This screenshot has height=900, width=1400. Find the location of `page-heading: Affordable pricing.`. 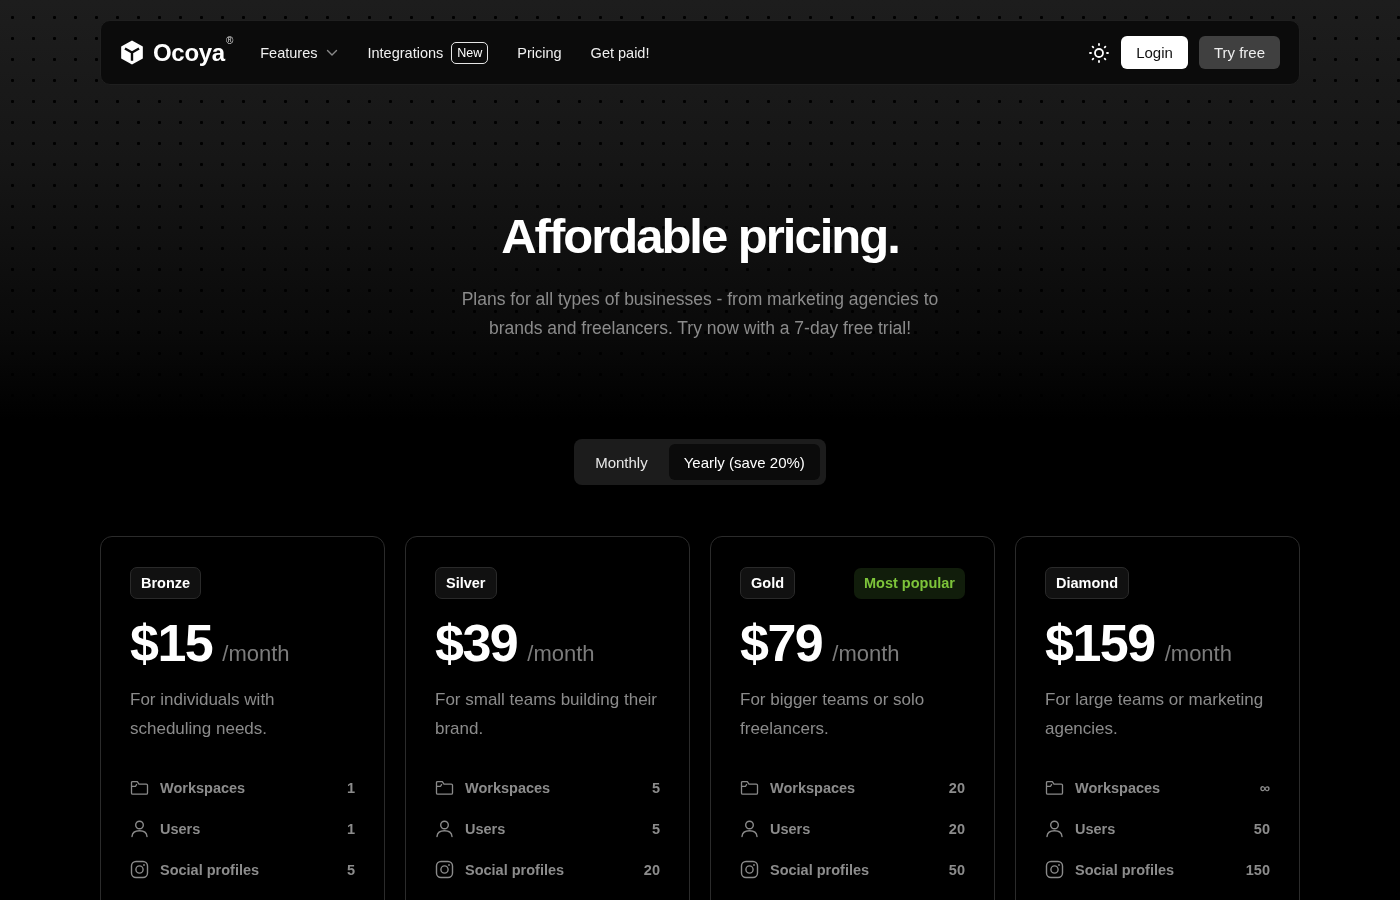

page-heading: Affordable pricing. is located at coordinates (700, 236).